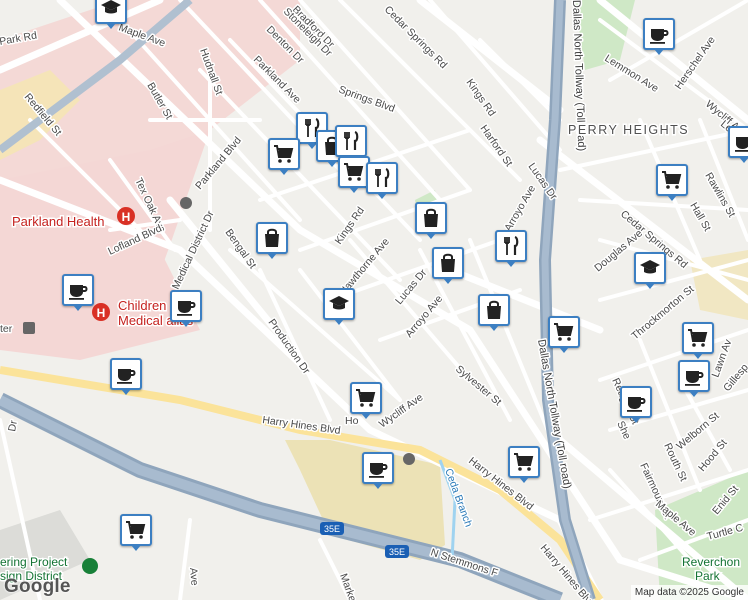 This screenshot has width=748, height=600. I want to click on marker-grocery-stemmons, so click(136, 532).